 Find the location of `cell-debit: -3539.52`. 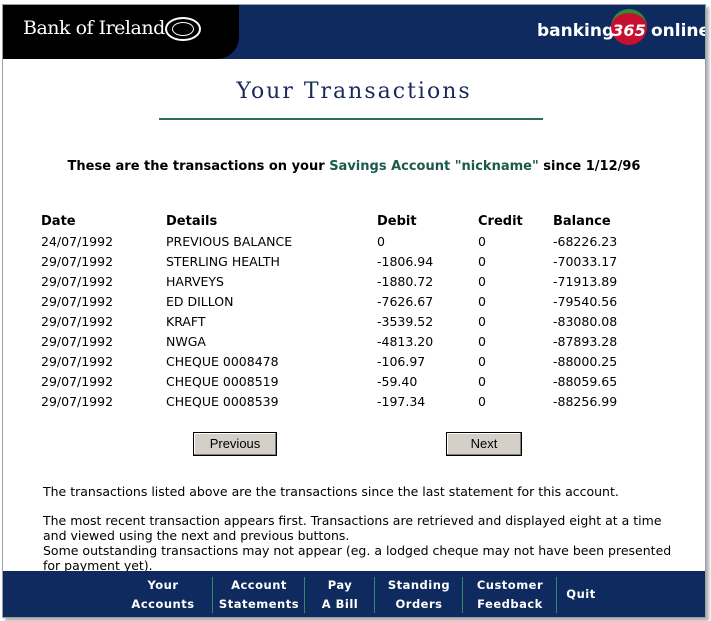

cell-debit: -3539.52 is located at coordinates (405, 321).